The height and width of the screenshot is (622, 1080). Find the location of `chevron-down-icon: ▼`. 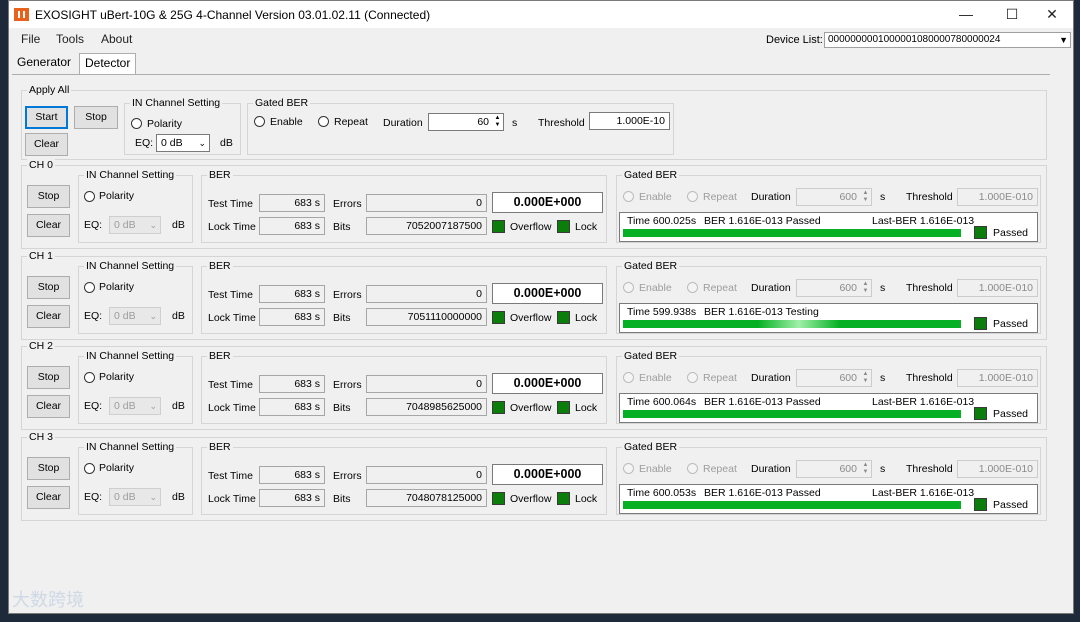

chevron-down-icon: ▼ is located at coordinates (1063, 40).